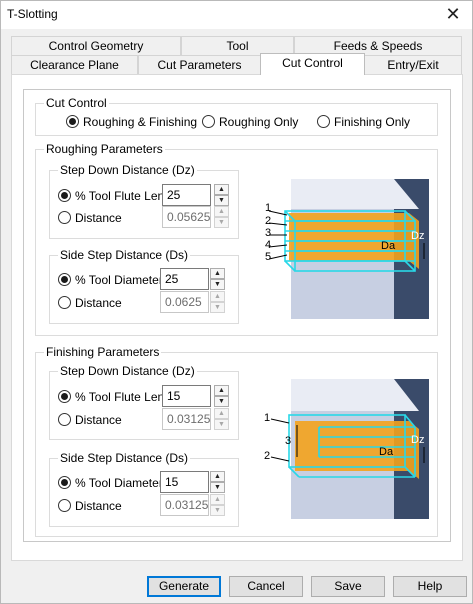  I want to click on cut-control-legend: Cut Control, so click(76, 103).